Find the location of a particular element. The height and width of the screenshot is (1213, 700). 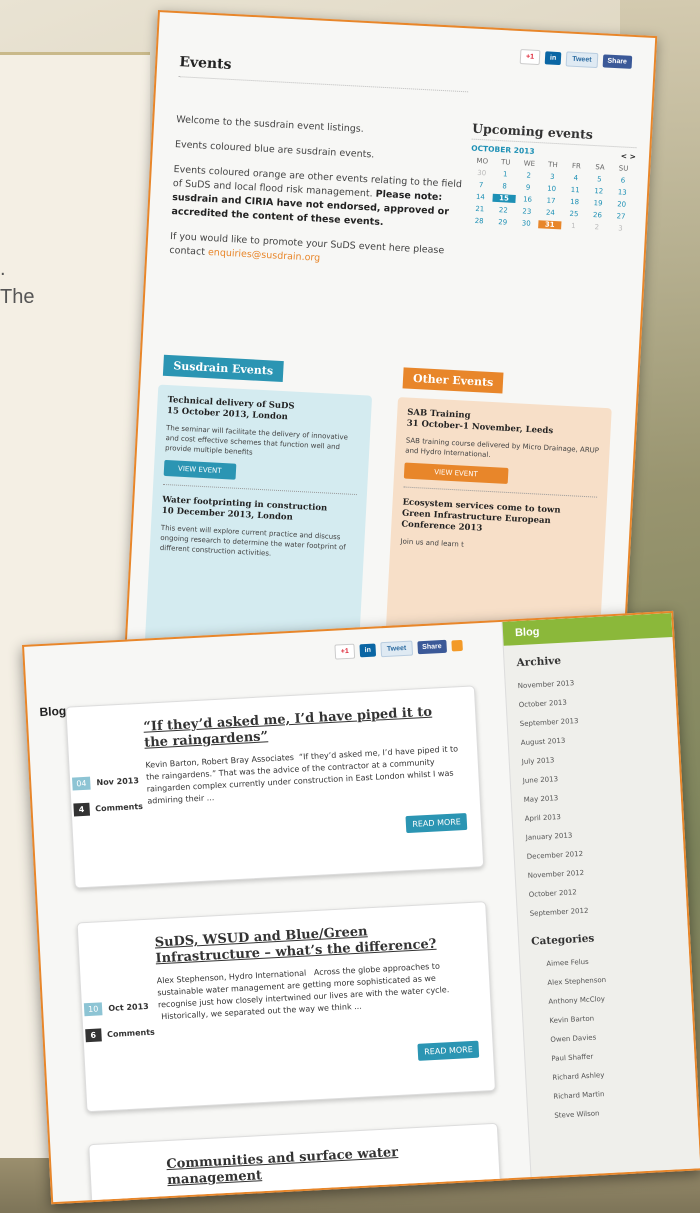

calendar-day: 23 is located at coordinates (527, 211).